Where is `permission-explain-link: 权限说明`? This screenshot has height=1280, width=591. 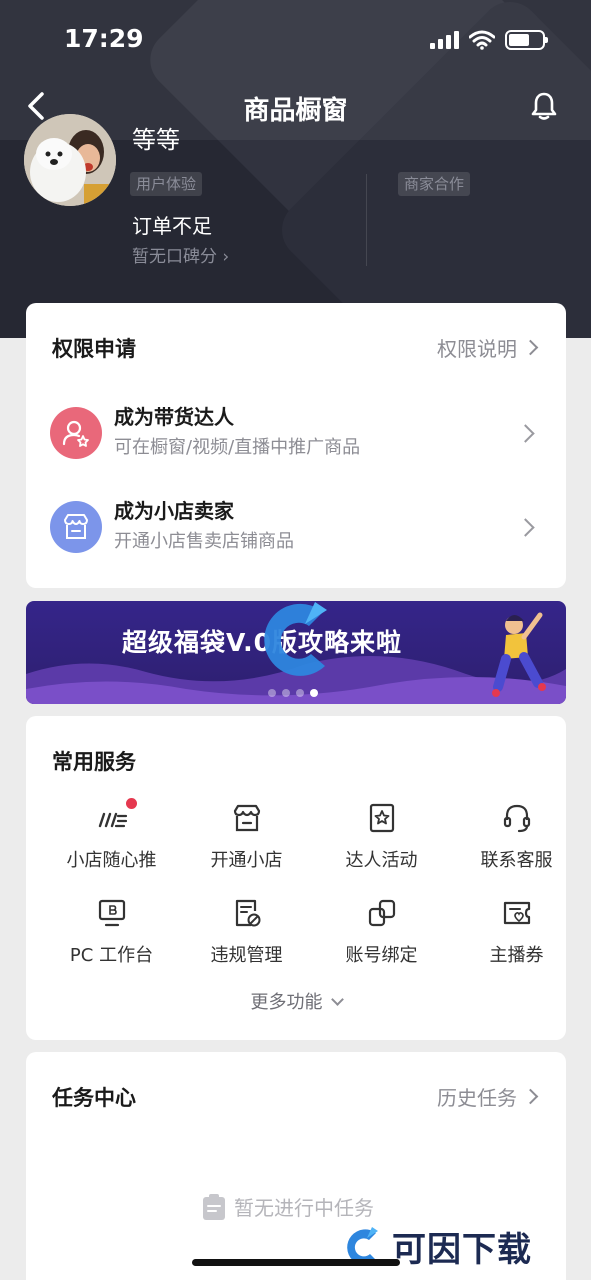
permission-explain-link: 权限说明 is located at coordinates (488, 347).